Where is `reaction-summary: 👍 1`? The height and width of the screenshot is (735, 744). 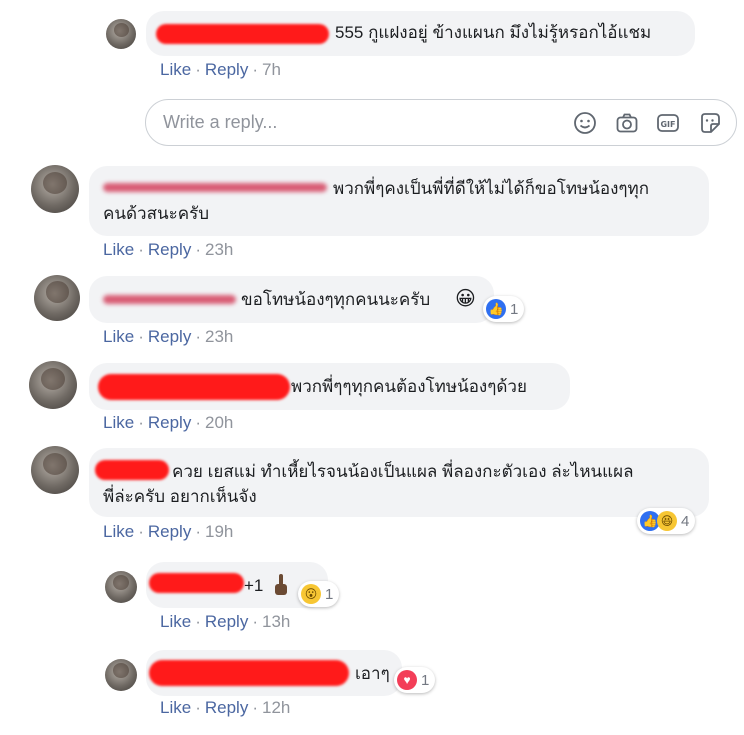 reaction-summary: 👍 1 is located at coordinates (504, 309).